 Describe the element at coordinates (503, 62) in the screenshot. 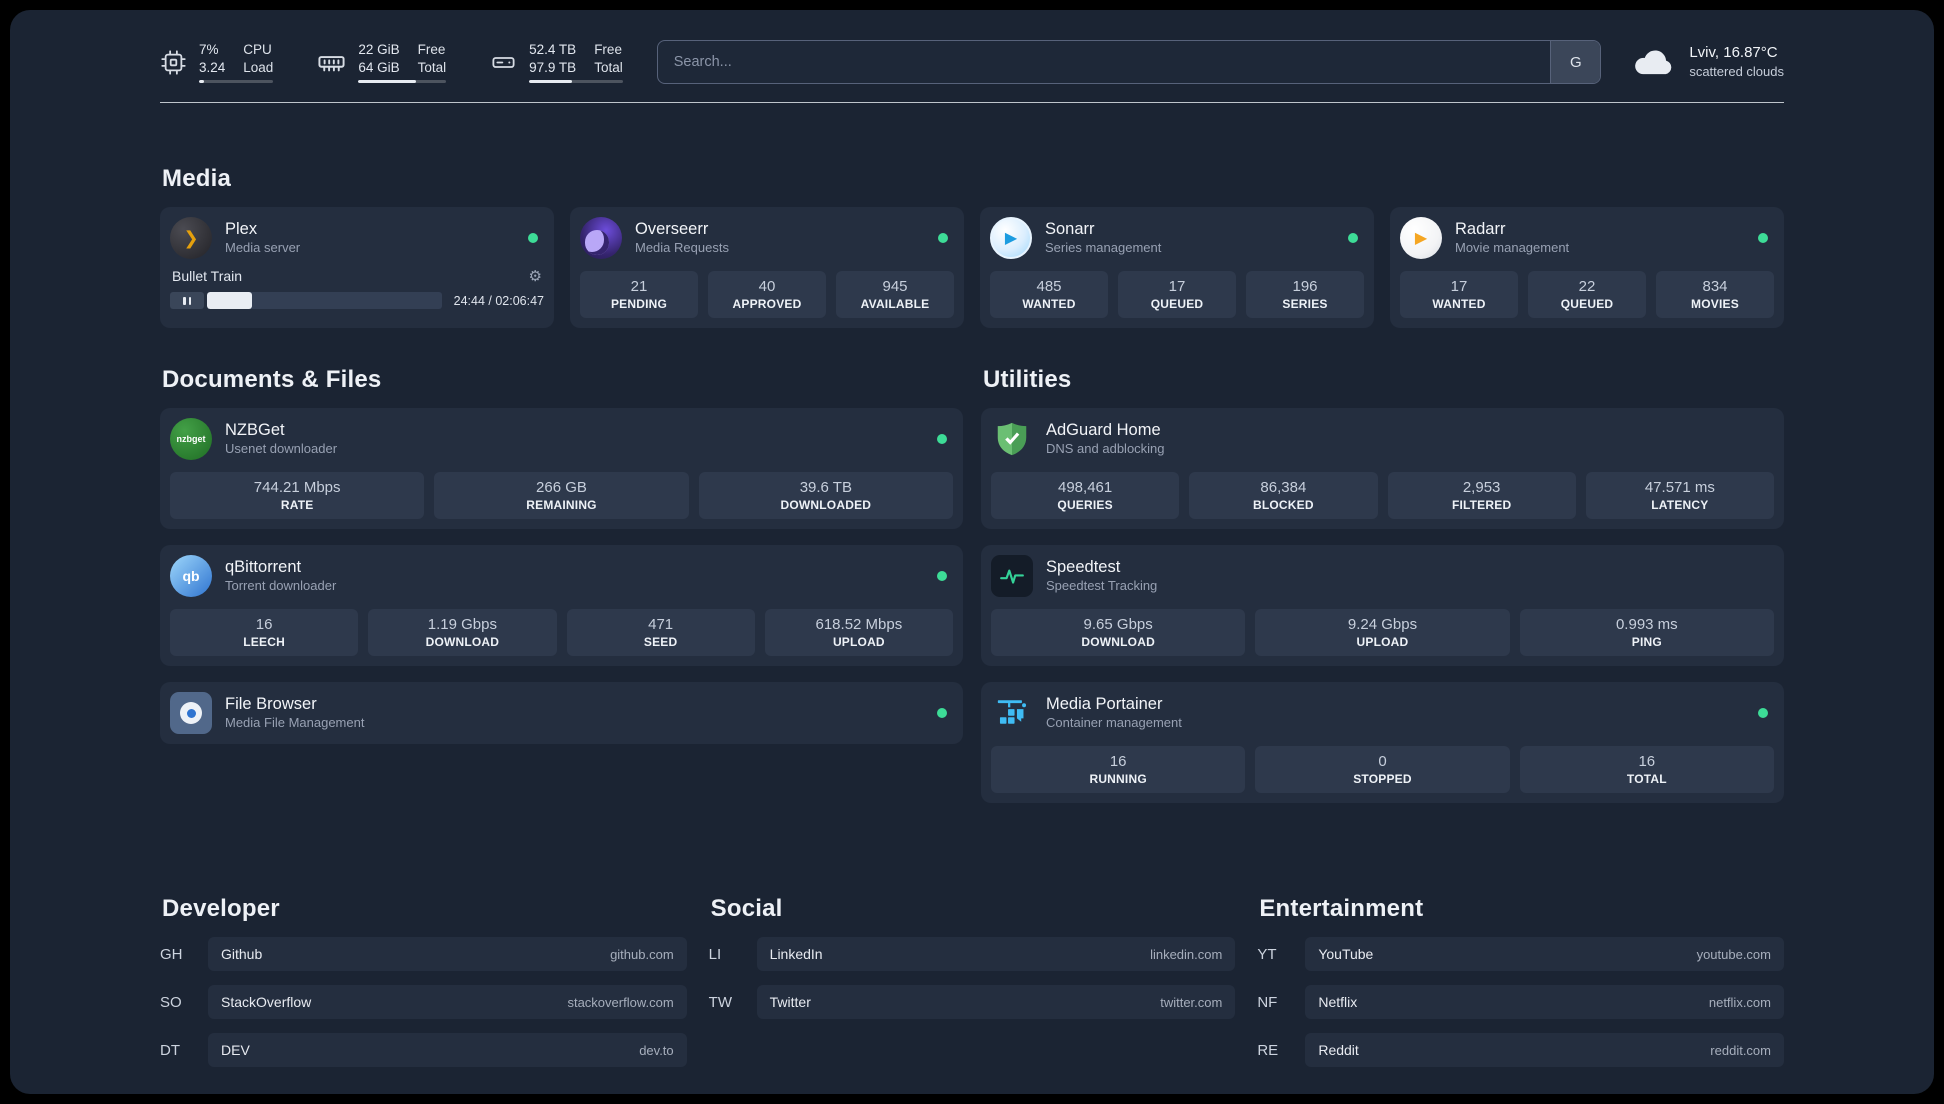

I see `disk-icon` at that location.